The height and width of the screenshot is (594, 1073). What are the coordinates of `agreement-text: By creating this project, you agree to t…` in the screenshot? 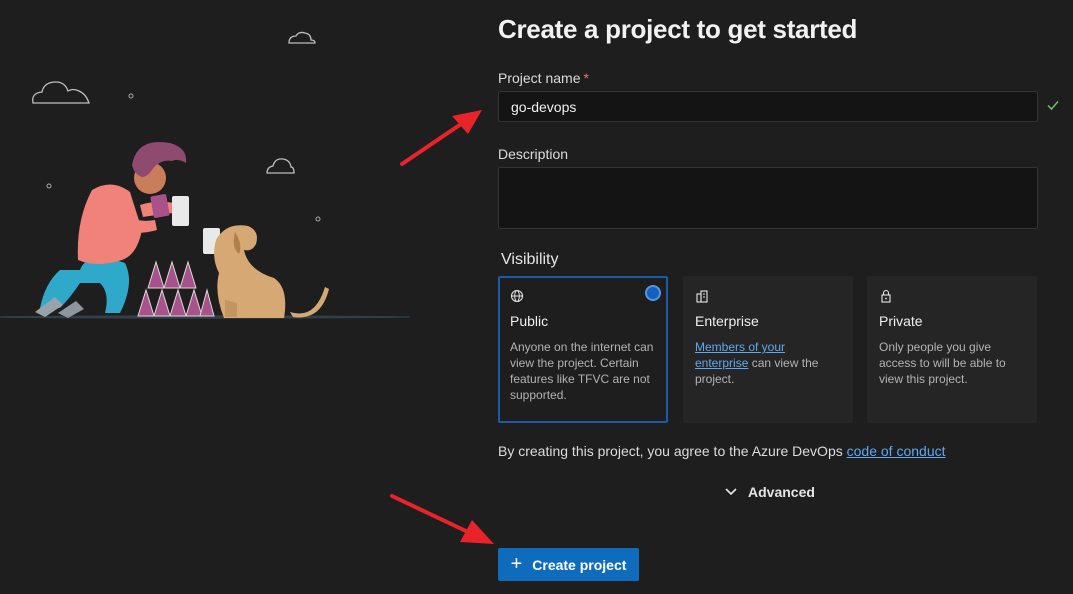 It's located at (722, 451).